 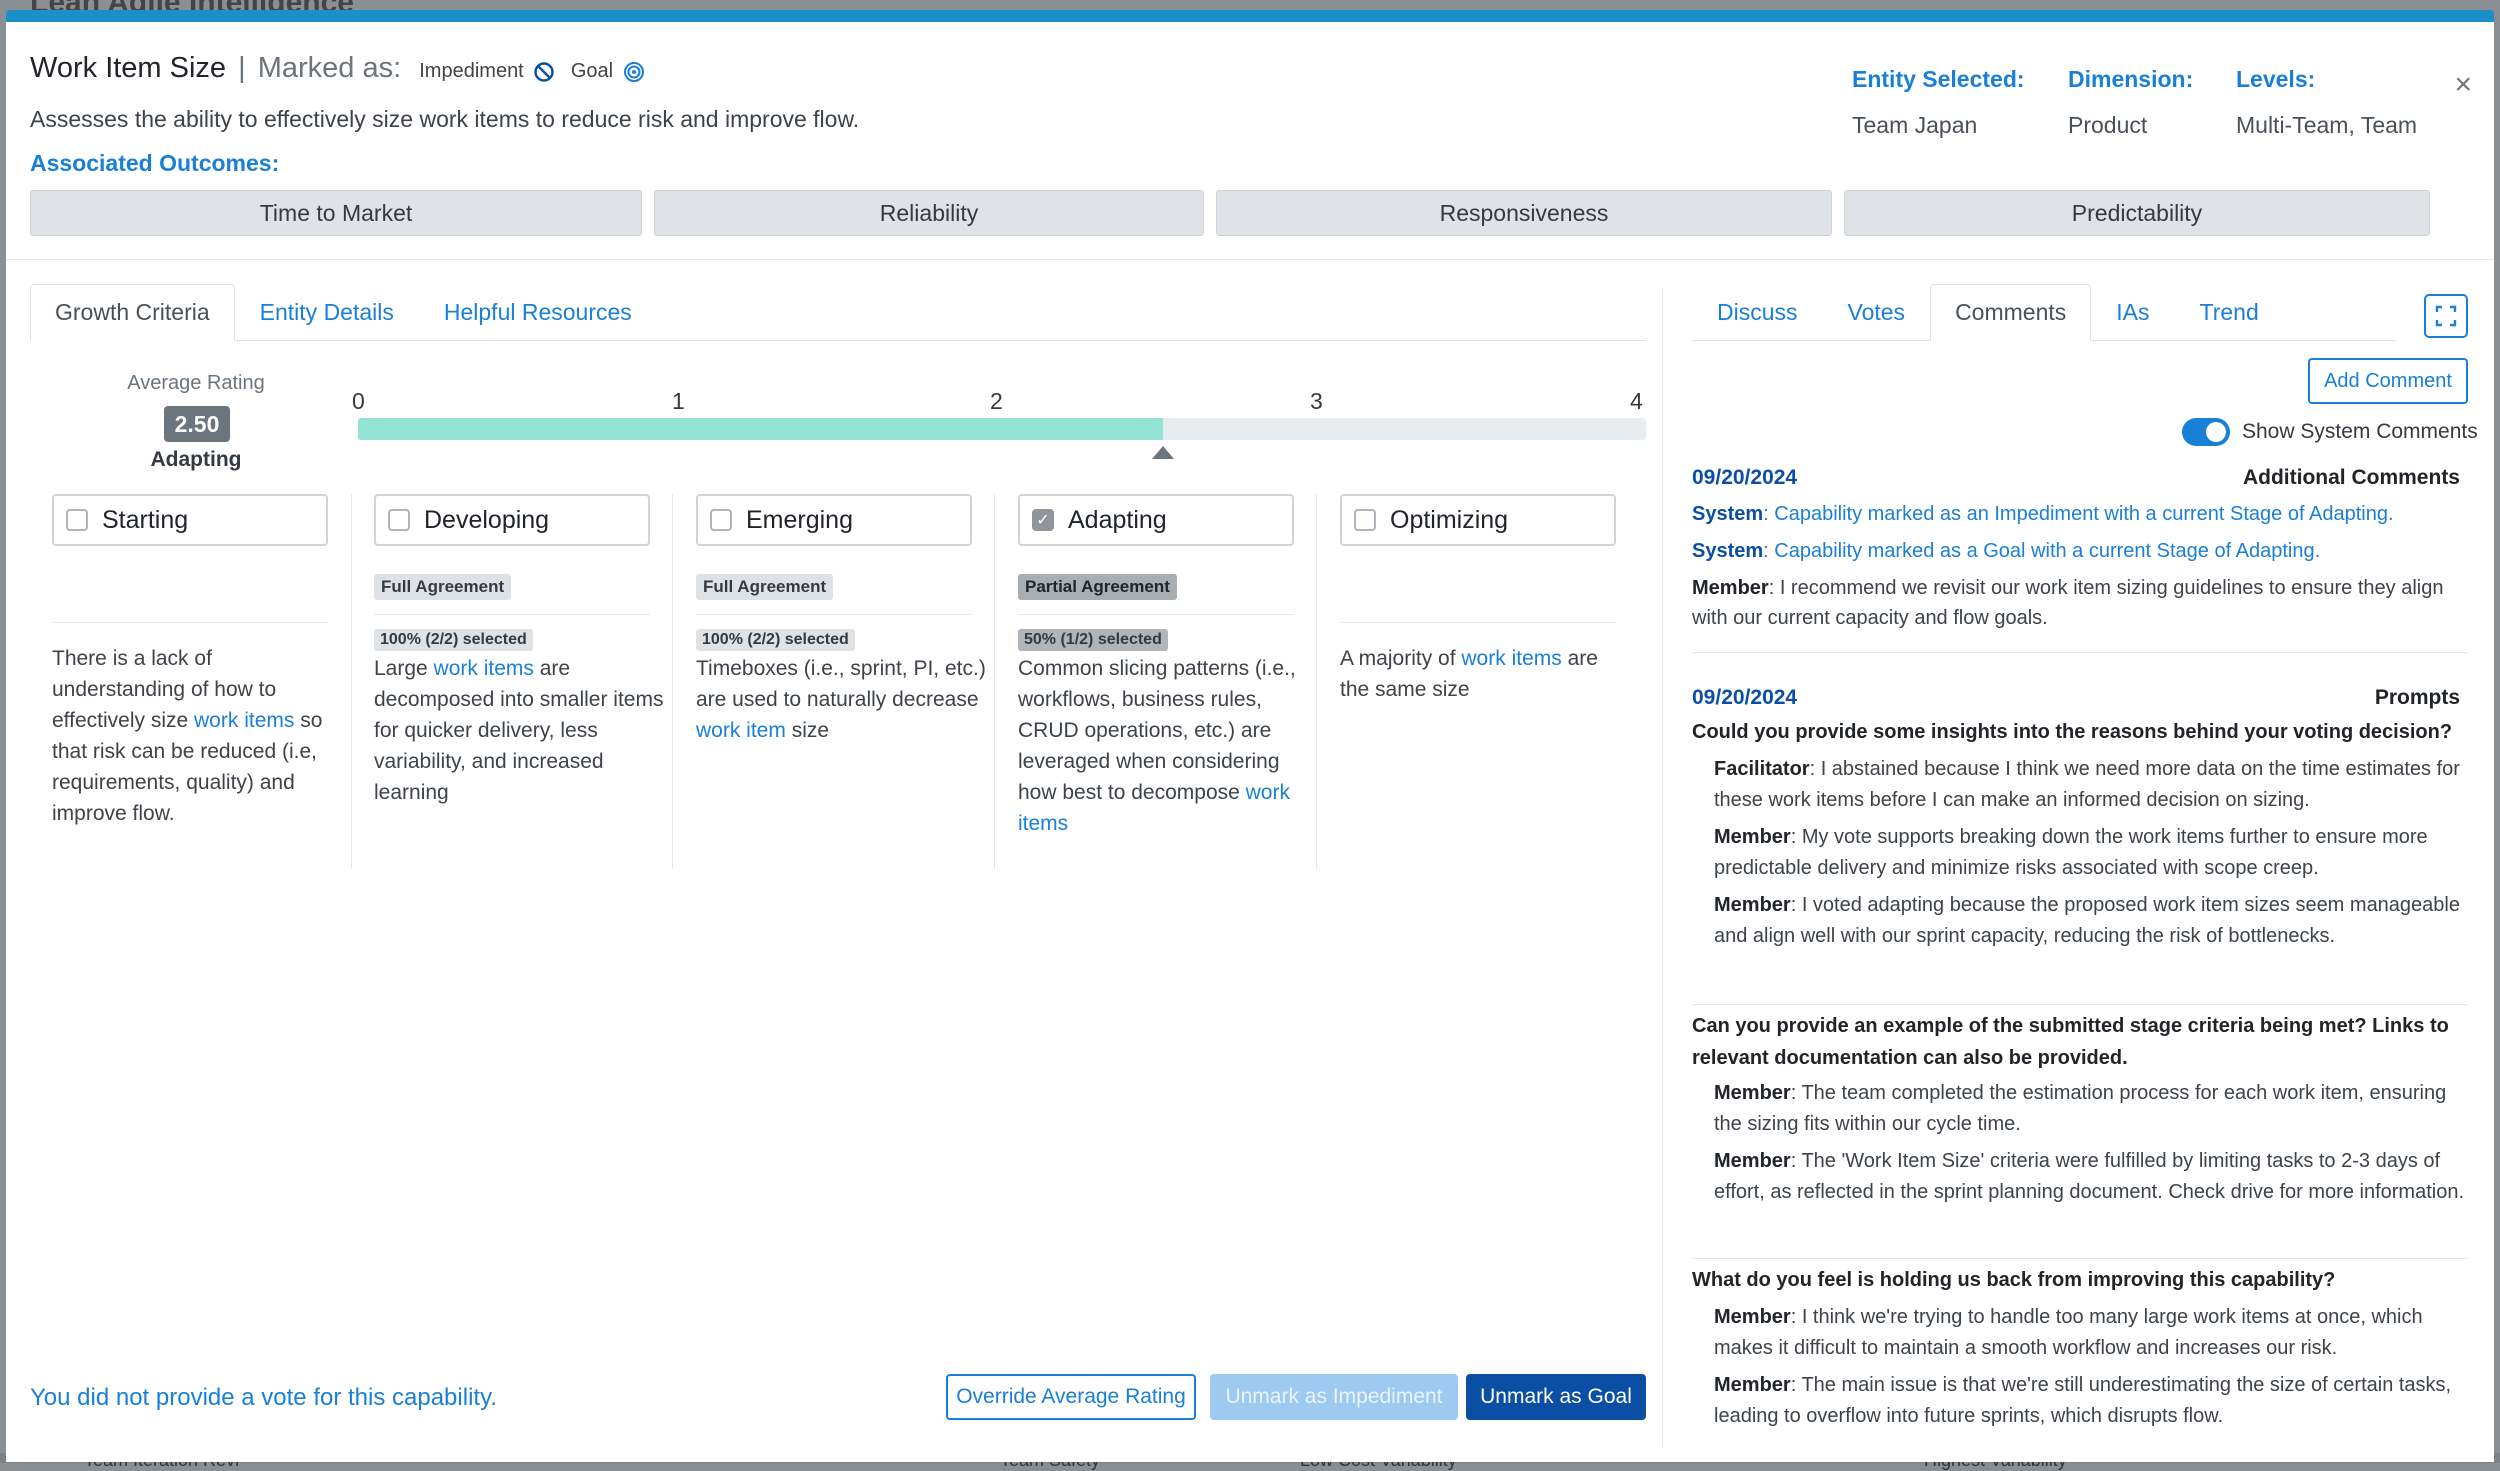 What do you see at coordinates (2131, 79) in the screenshot?
I see `dimension-label: Dimension:` at bounding box center [2131, 79].